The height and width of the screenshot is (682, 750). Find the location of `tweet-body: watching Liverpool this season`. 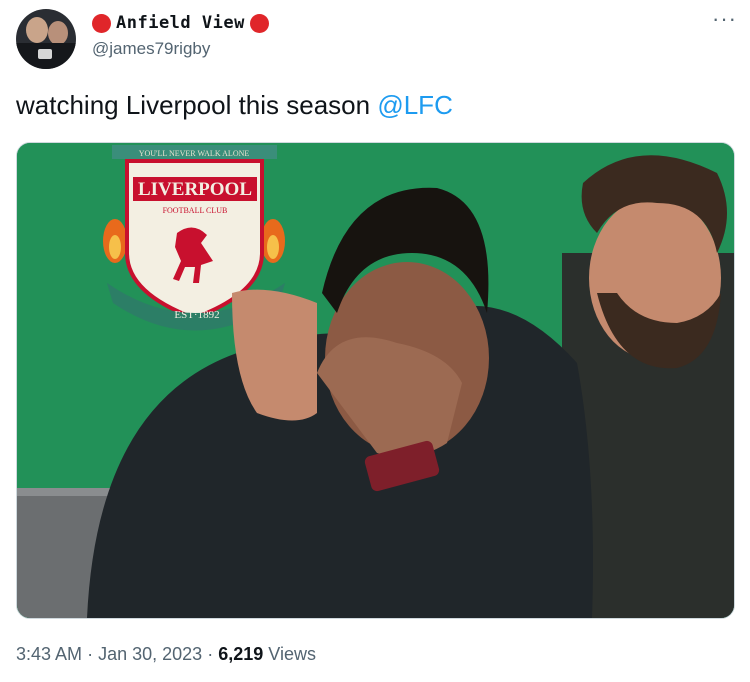

tweet-body: watching Liverpool this season is located at coordinates (197, 105).